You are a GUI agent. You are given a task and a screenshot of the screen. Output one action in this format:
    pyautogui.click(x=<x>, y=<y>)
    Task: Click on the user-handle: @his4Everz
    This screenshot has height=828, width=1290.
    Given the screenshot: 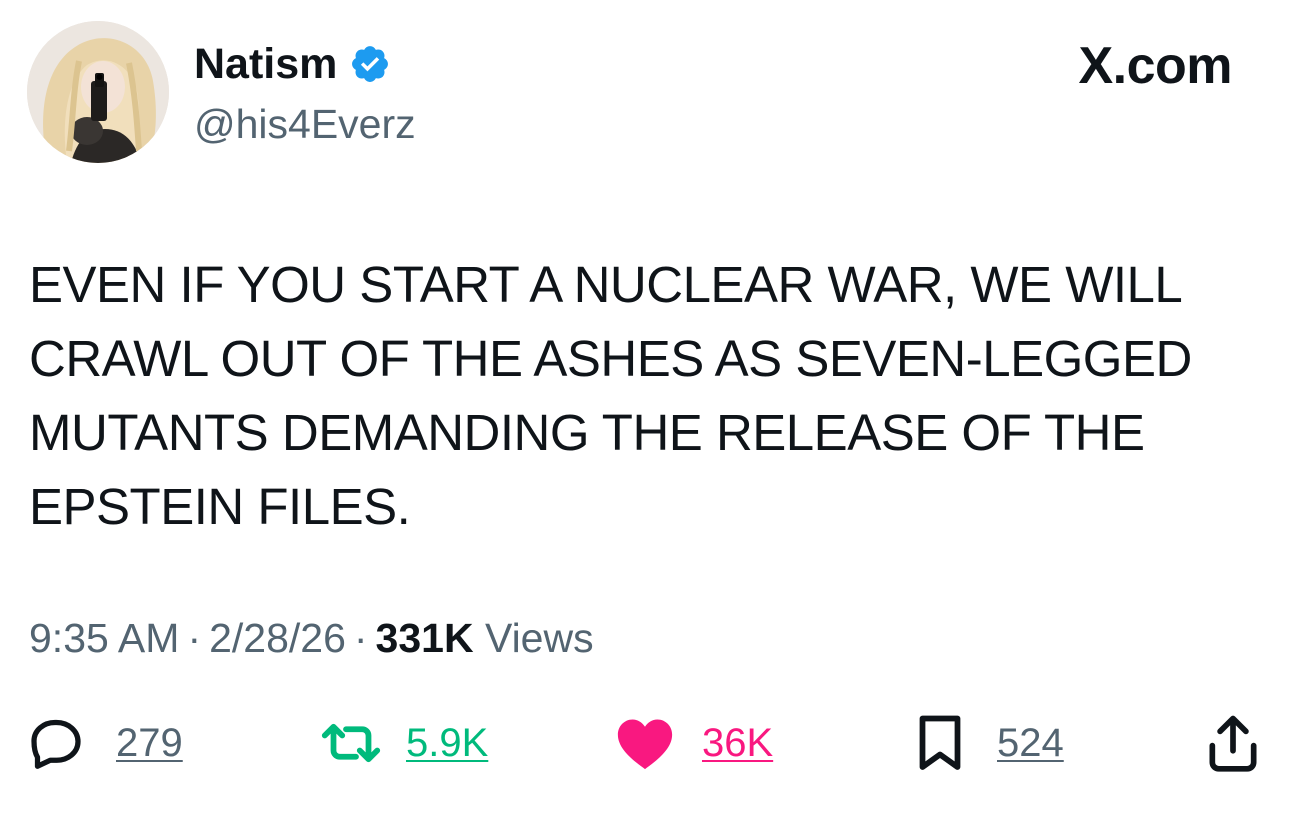 What is the action you would take?
    pyautogui.click(x=305, y=124)
    